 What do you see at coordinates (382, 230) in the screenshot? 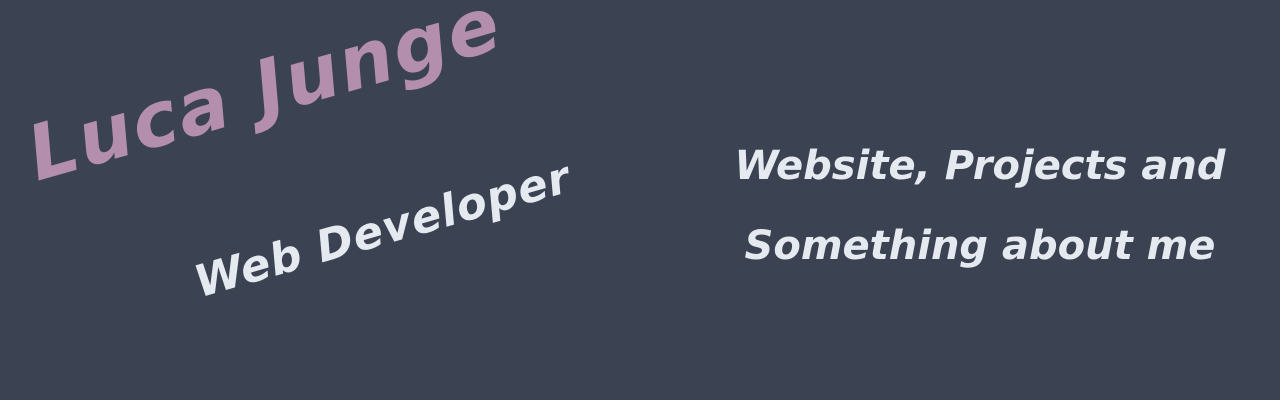
I see `role-subtitle: Web Developer` at bounding box center [382, 230].